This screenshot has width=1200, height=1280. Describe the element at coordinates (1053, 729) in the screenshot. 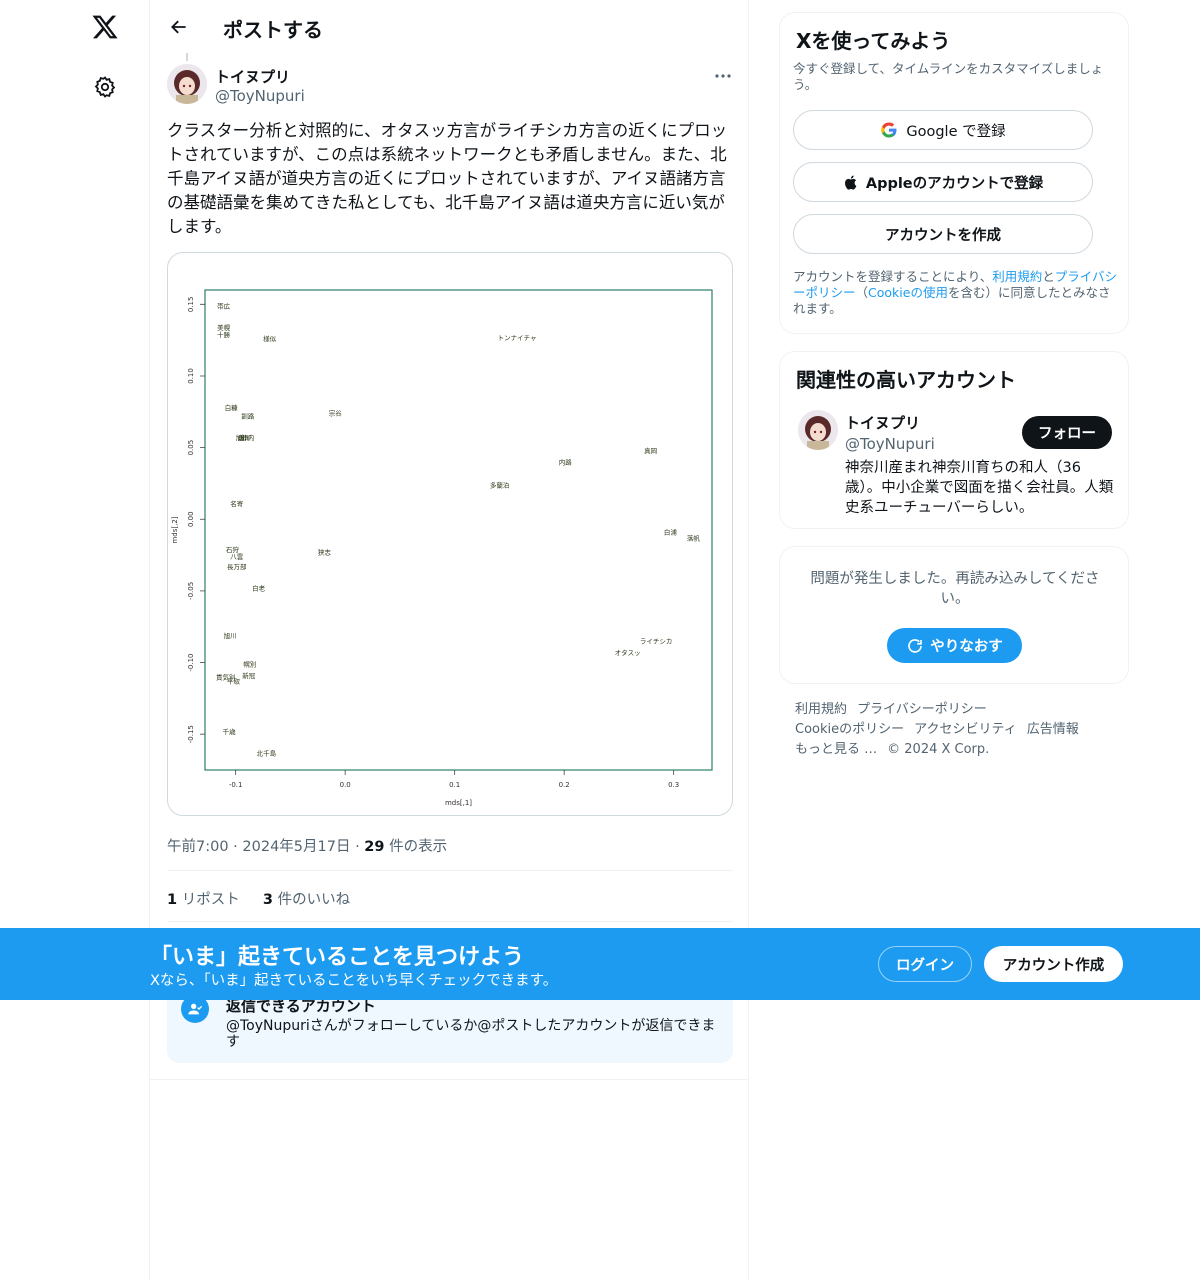

I see `footer-link: 広告情報` at that location.